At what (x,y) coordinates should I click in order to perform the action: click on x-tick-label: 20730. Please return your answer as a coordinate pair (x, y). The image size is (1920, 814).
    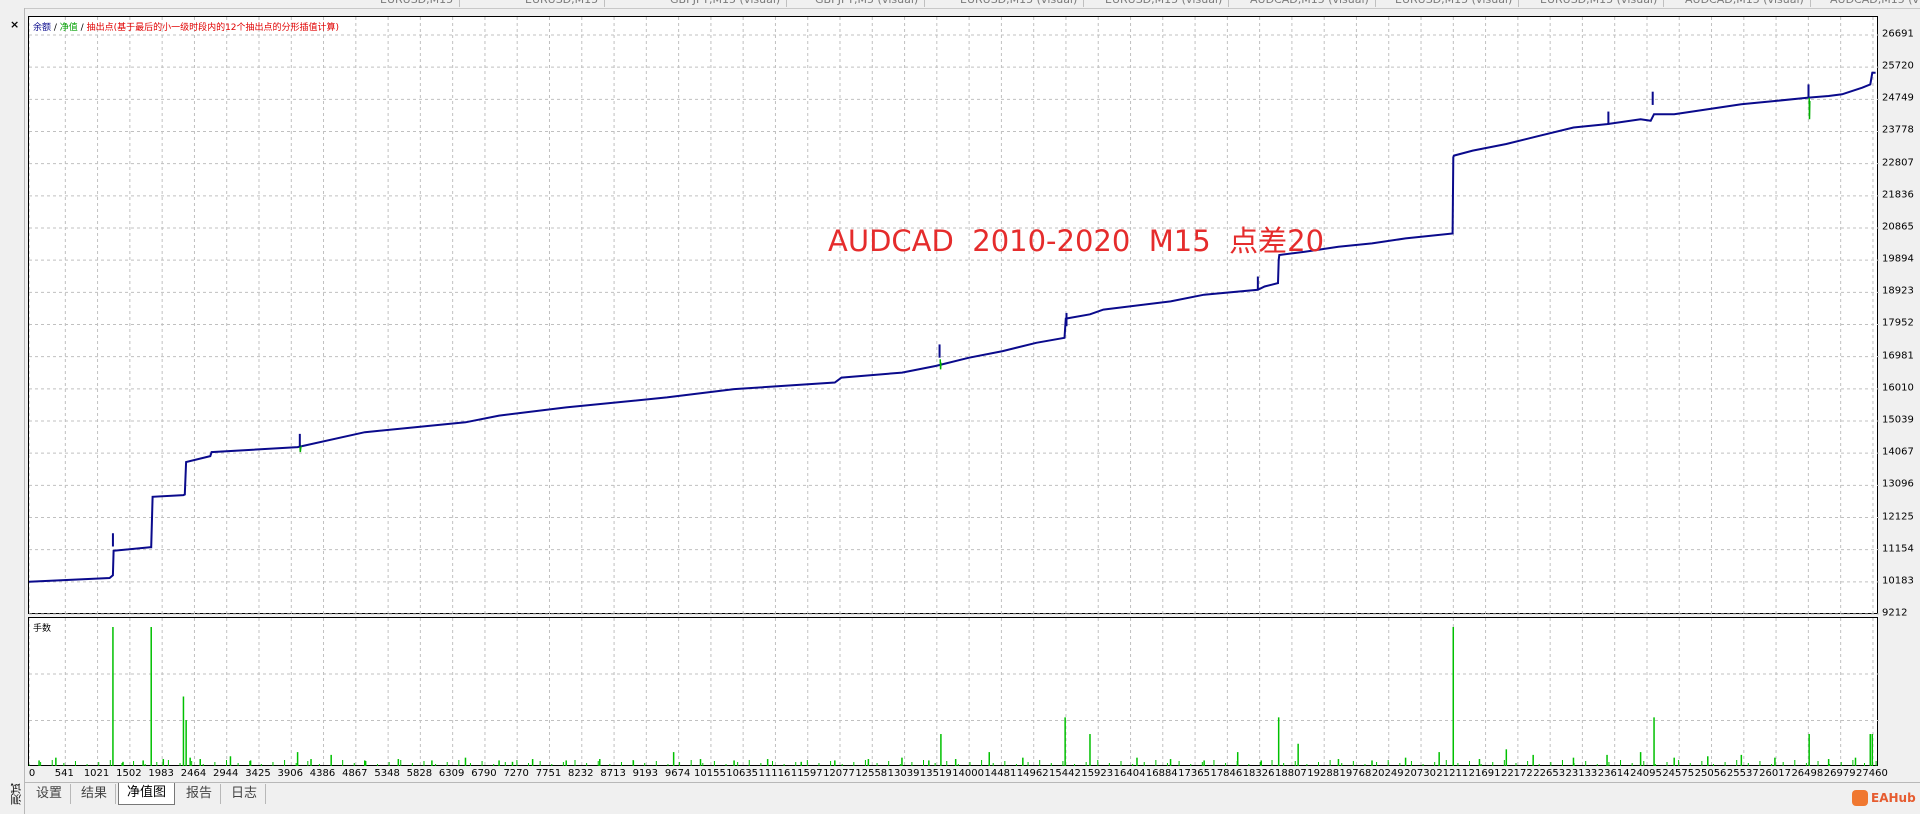
    Looking at the image, I should click on (1420, 773).